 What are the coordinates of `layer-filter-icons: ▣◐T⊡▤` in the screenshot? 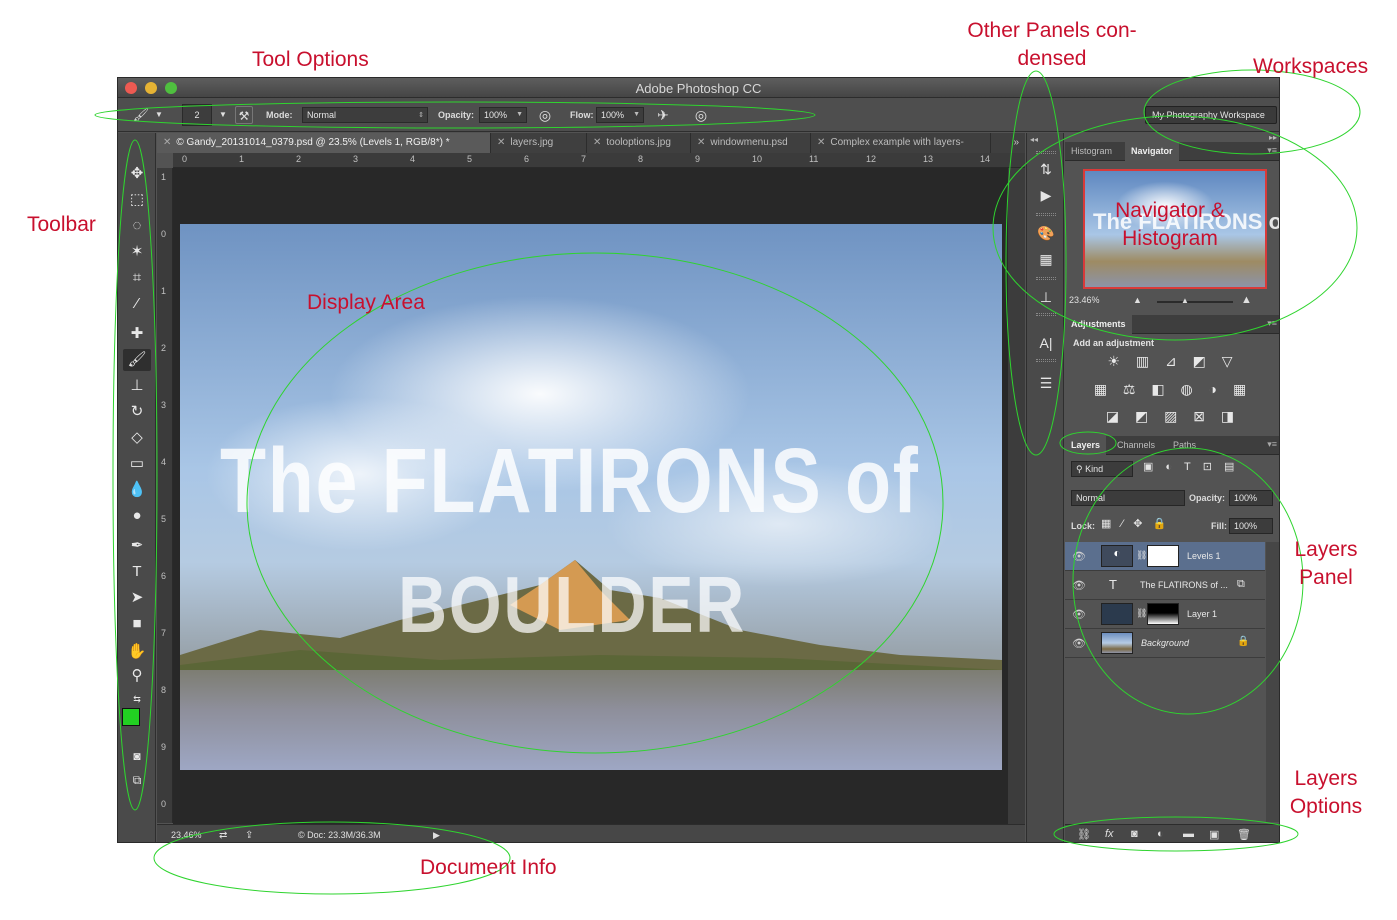 It's located at (1194, 466).